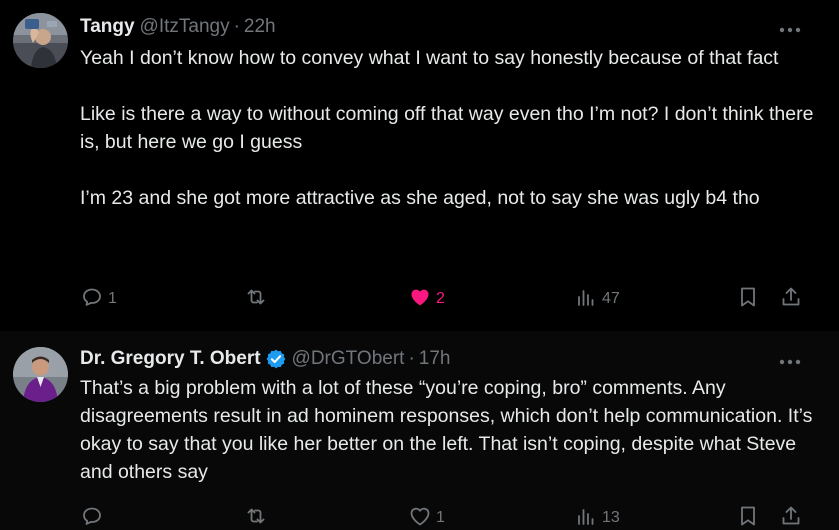 The width and height of the screenshot is (839, 530). What do you see at coordinates (435, 359) in the screenshot?
I see `timestamp: 17h` at bounding box center [435, 359].